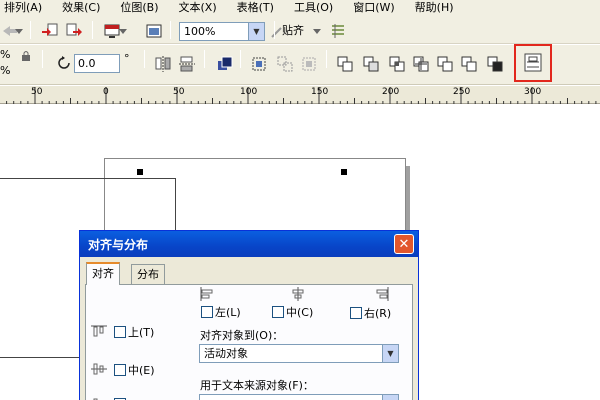 The height and width of the screenshot is (400, 600). Describe the element at coordinates (50, 31) in the screenshot. I see `import-icon` at that location.